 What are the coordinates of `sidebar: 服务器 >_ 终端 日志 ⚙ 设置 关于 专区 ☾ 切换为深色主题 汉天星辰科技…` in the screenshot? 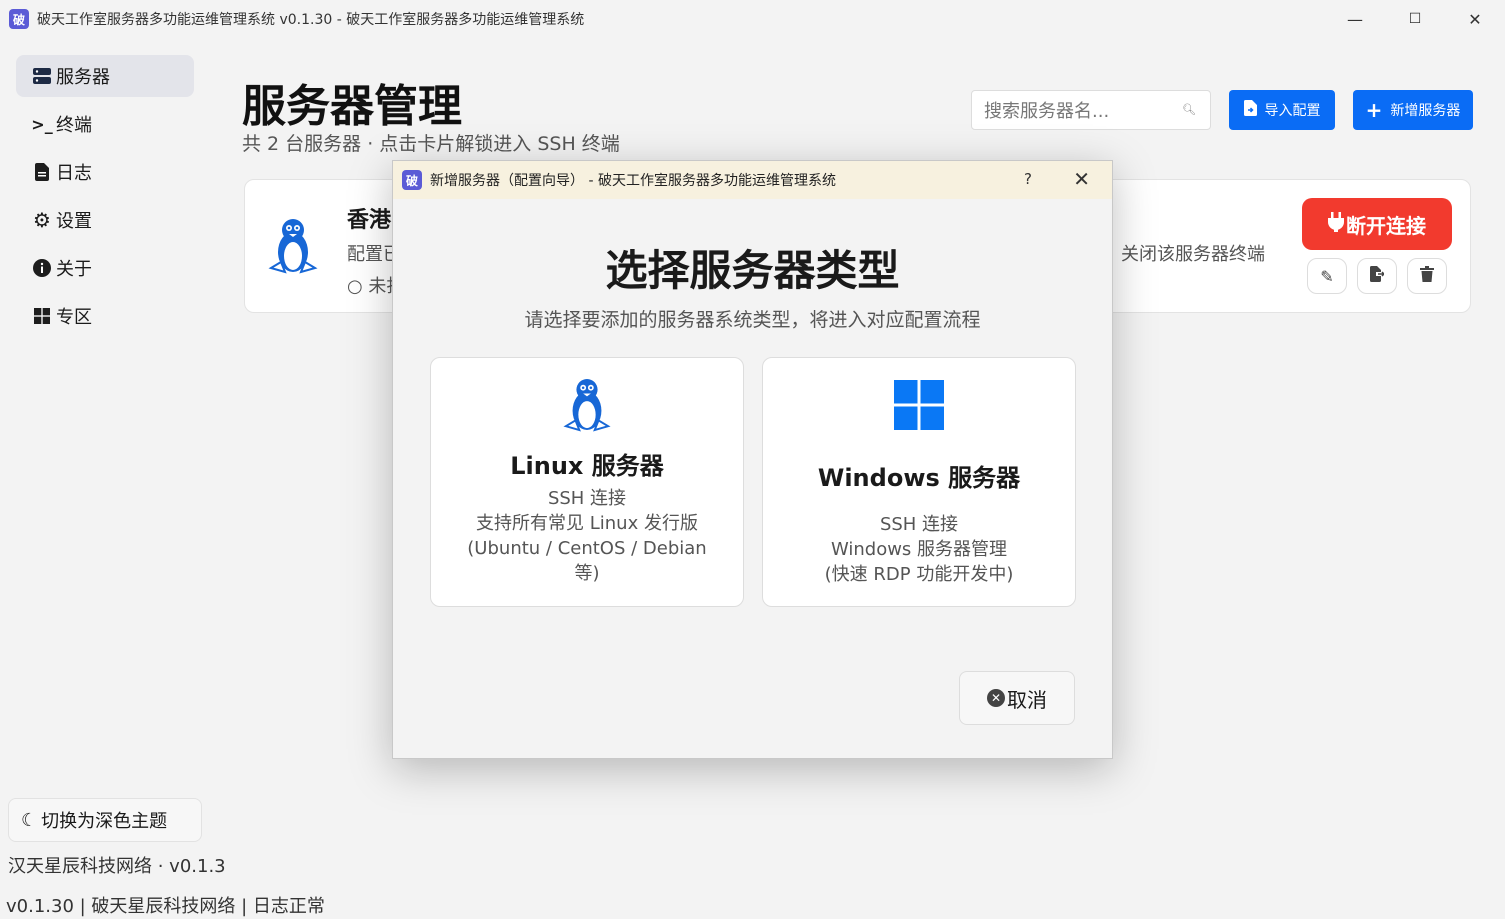 It's located at (113, 478).